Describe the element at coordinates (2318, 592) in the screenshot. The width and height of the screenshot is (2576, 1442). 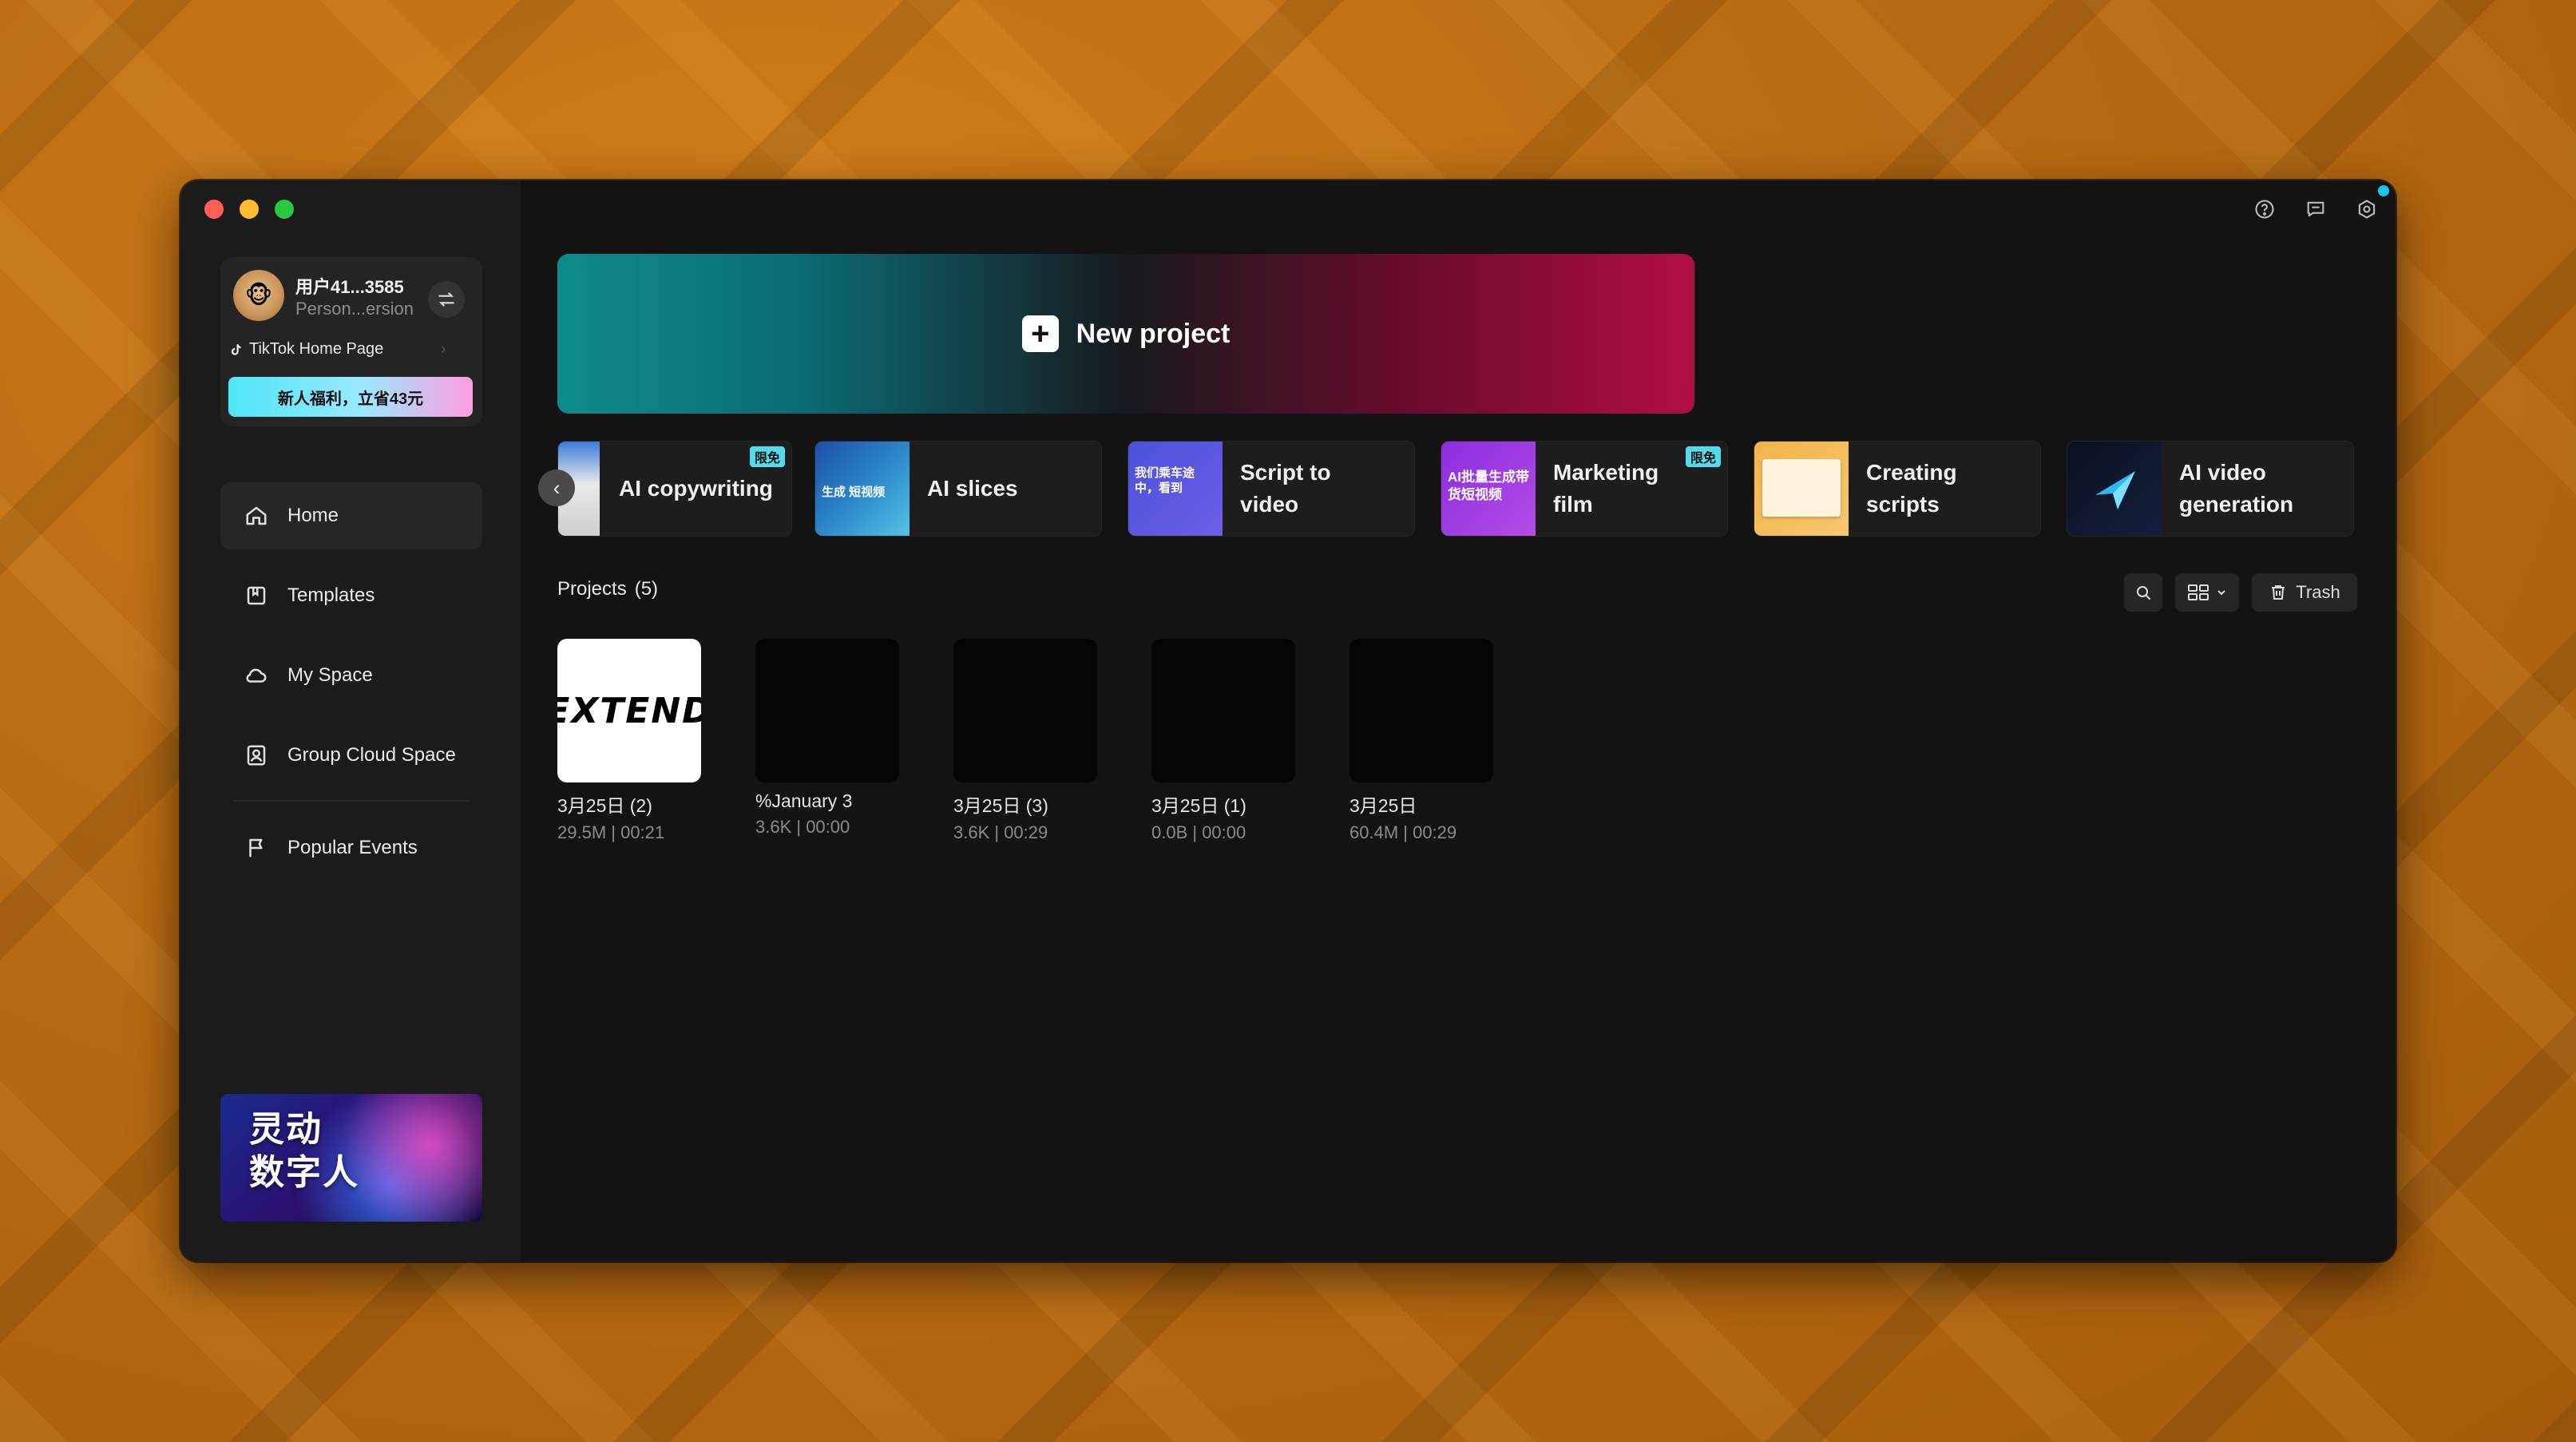
I see `trash-label: Trash` at that location.